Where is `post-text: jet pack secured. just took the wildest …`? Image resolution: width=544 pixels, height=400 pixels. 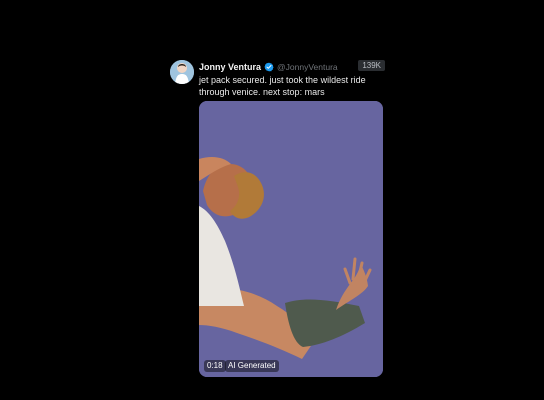 post-text: jet pack secured. just took the wildest … is located at coordinates (282, 86).